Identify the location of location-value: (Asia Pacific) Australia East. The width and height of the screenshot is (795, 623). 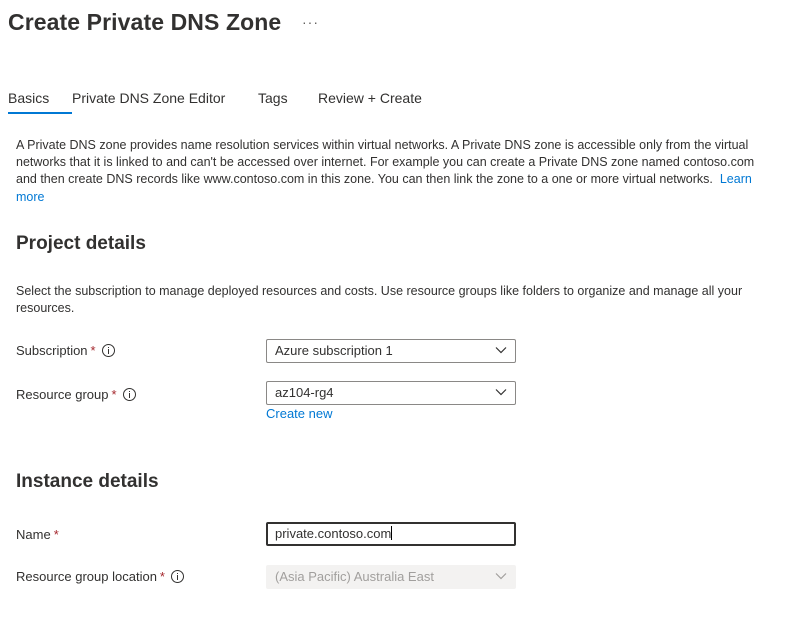
(354, 576).